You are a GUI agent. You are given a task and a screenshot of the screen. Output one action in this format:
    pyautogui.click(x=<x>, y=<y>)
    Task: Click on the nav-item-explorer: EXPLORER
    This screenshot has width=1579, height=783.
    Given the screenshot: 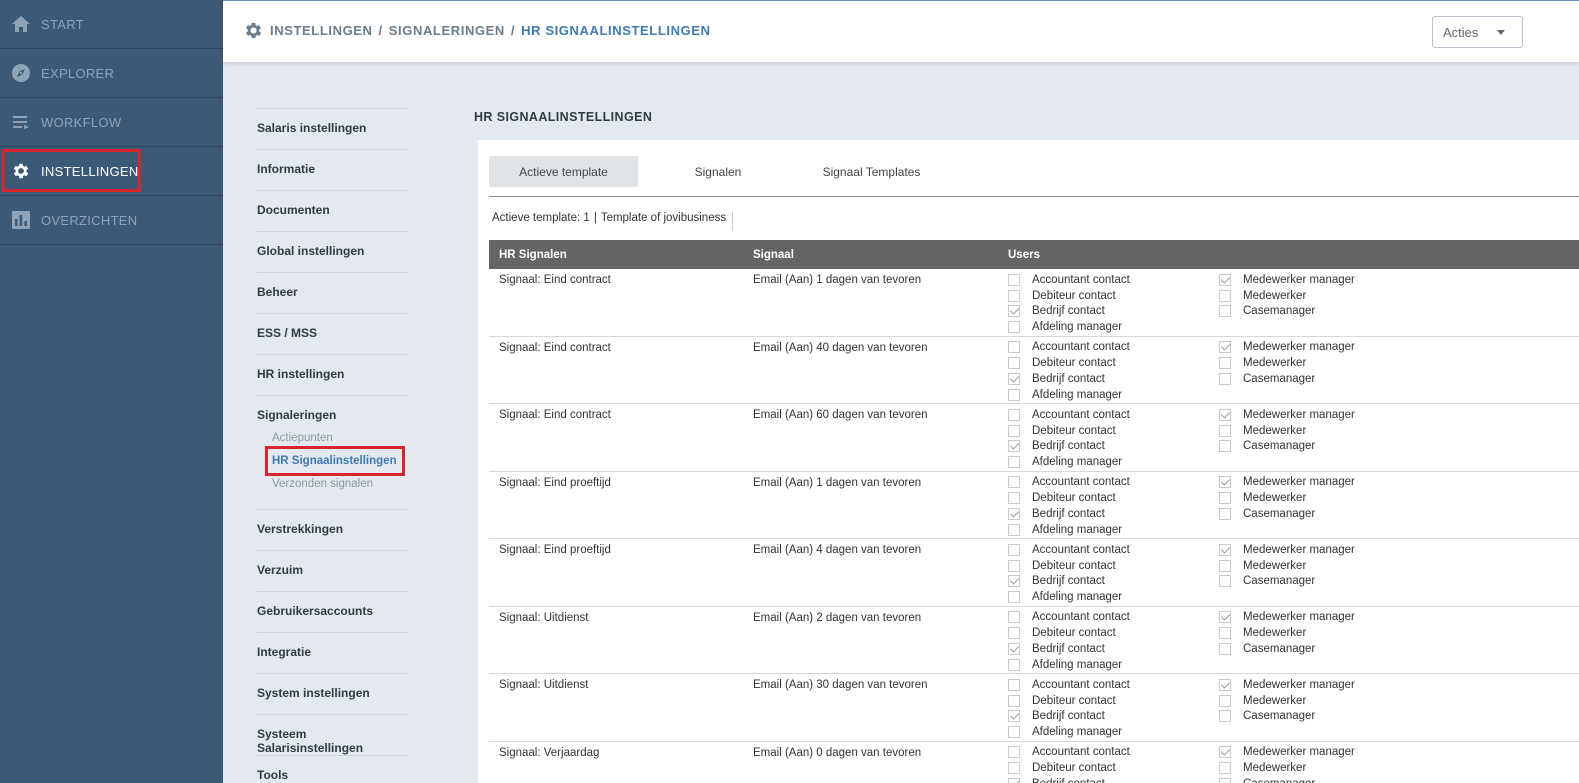 What is the action you would take?
    pyautogui.click(x=111, y=73)
    